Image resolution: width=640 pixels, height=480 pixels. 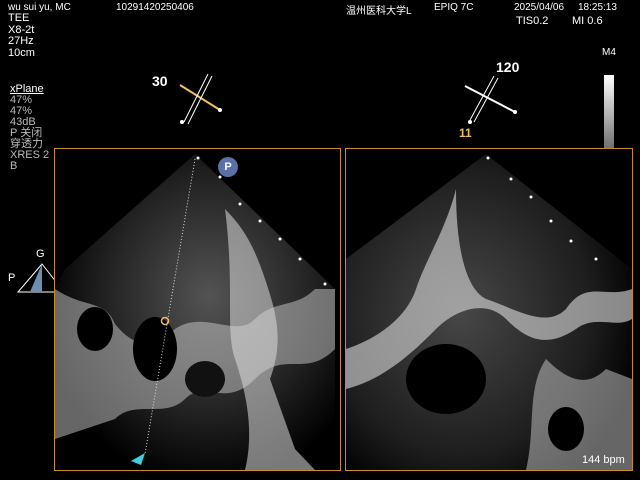 I want to click on map-label: M4, so click(x=609, y=52).